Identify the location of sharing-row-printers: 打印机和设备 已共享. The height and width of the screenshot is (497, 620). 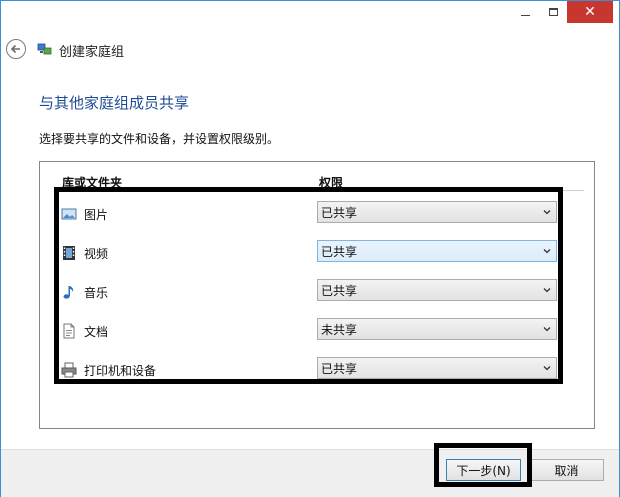
(310, 370).